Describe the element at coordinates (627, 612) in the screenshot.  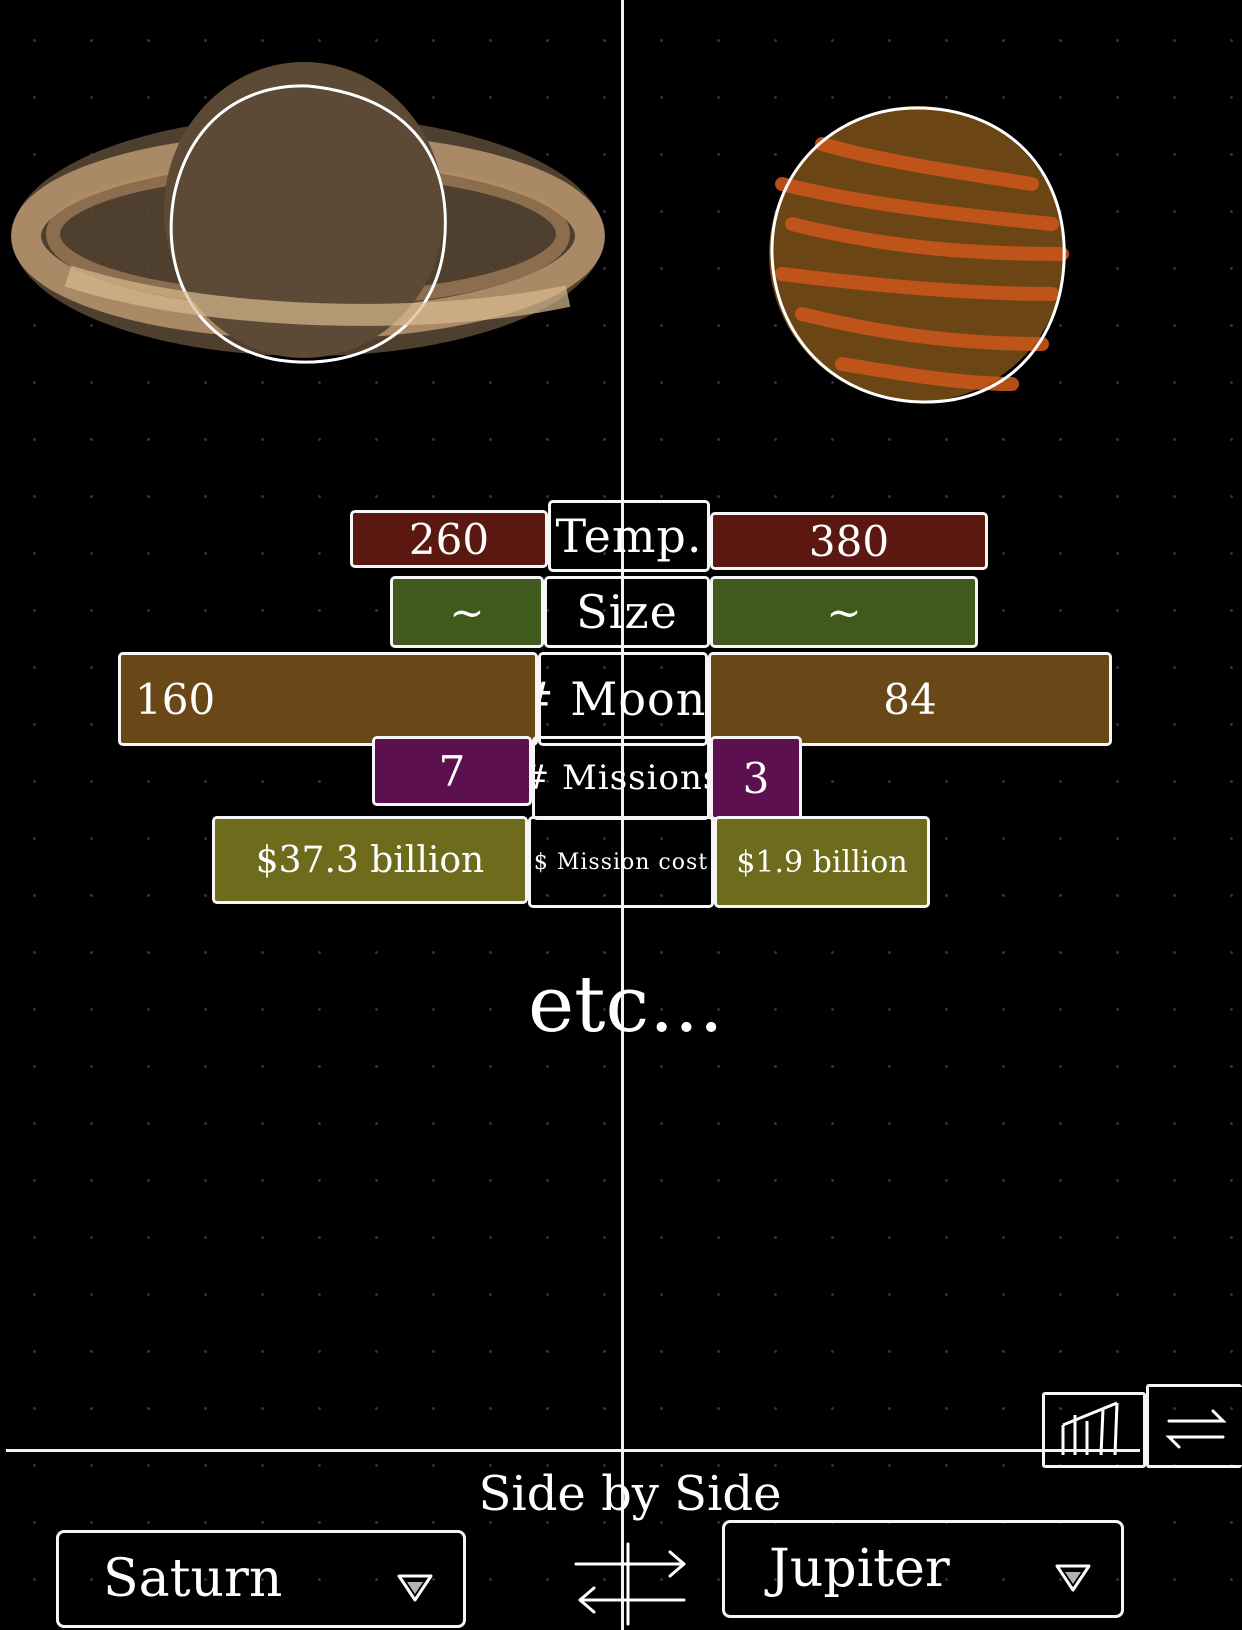
I see `size-label: Size` at that location.